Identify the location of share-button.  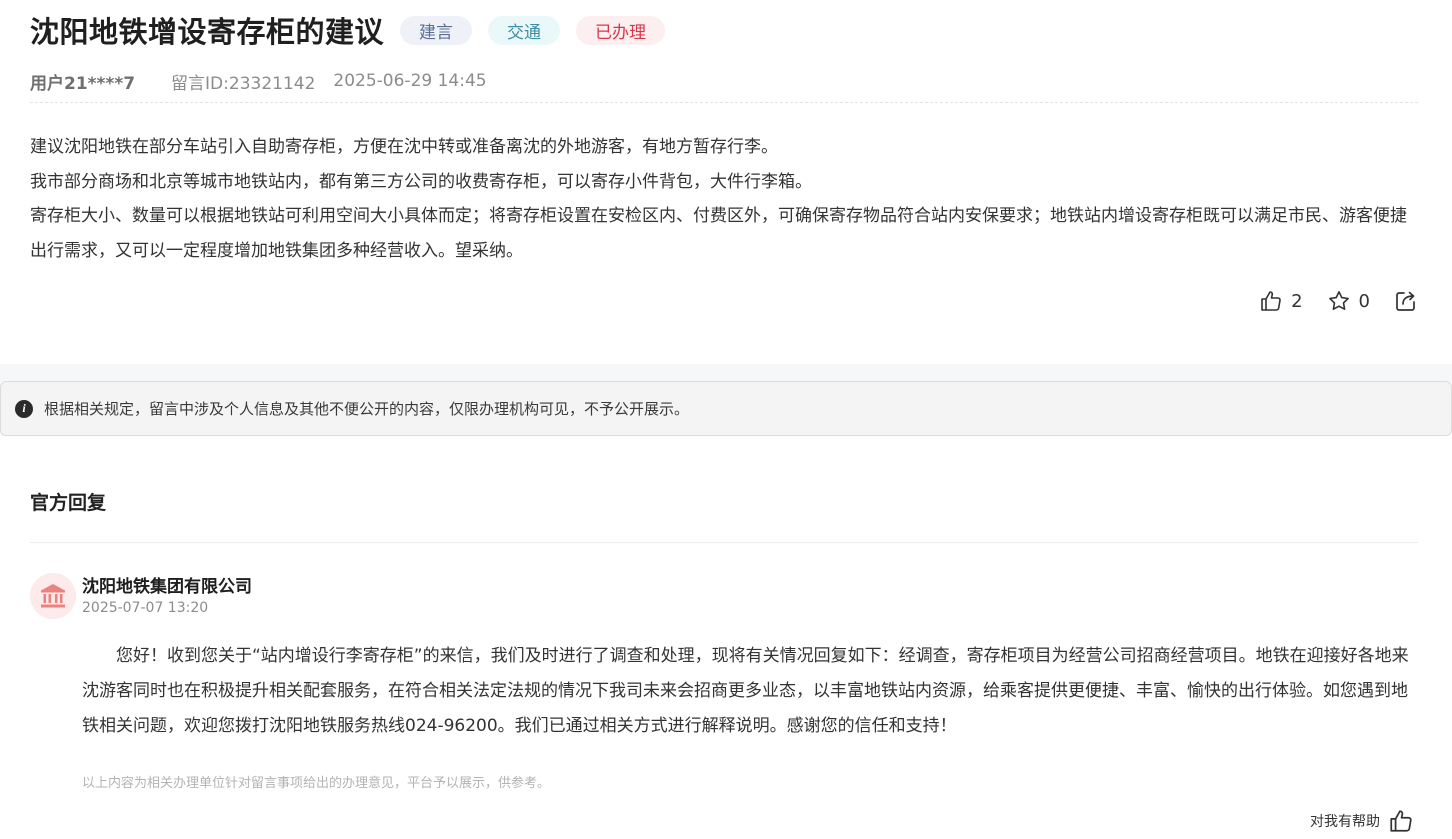
(1406, 301).